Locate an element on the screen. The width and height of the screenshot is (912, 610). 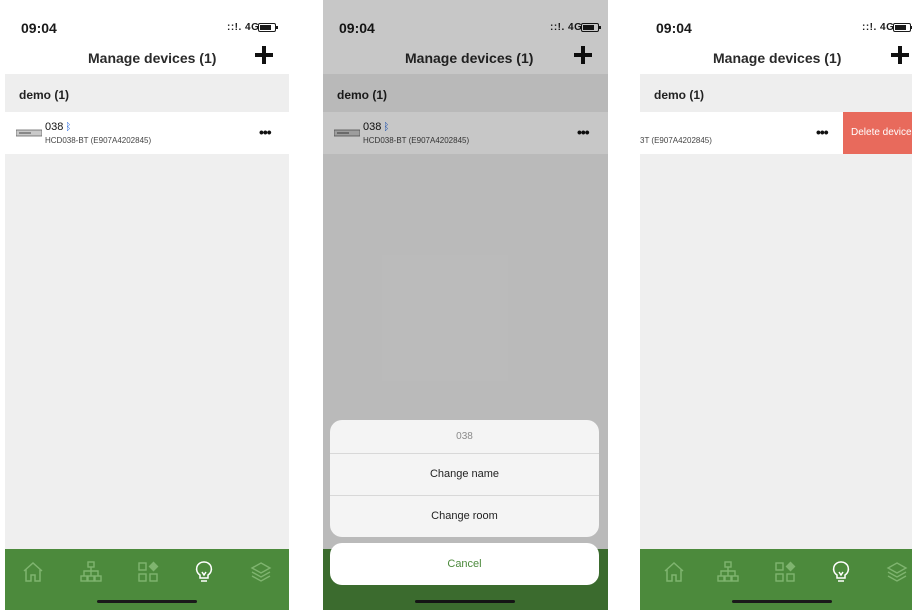
cancel-button: Cancel is located at coordinates (464, 564).